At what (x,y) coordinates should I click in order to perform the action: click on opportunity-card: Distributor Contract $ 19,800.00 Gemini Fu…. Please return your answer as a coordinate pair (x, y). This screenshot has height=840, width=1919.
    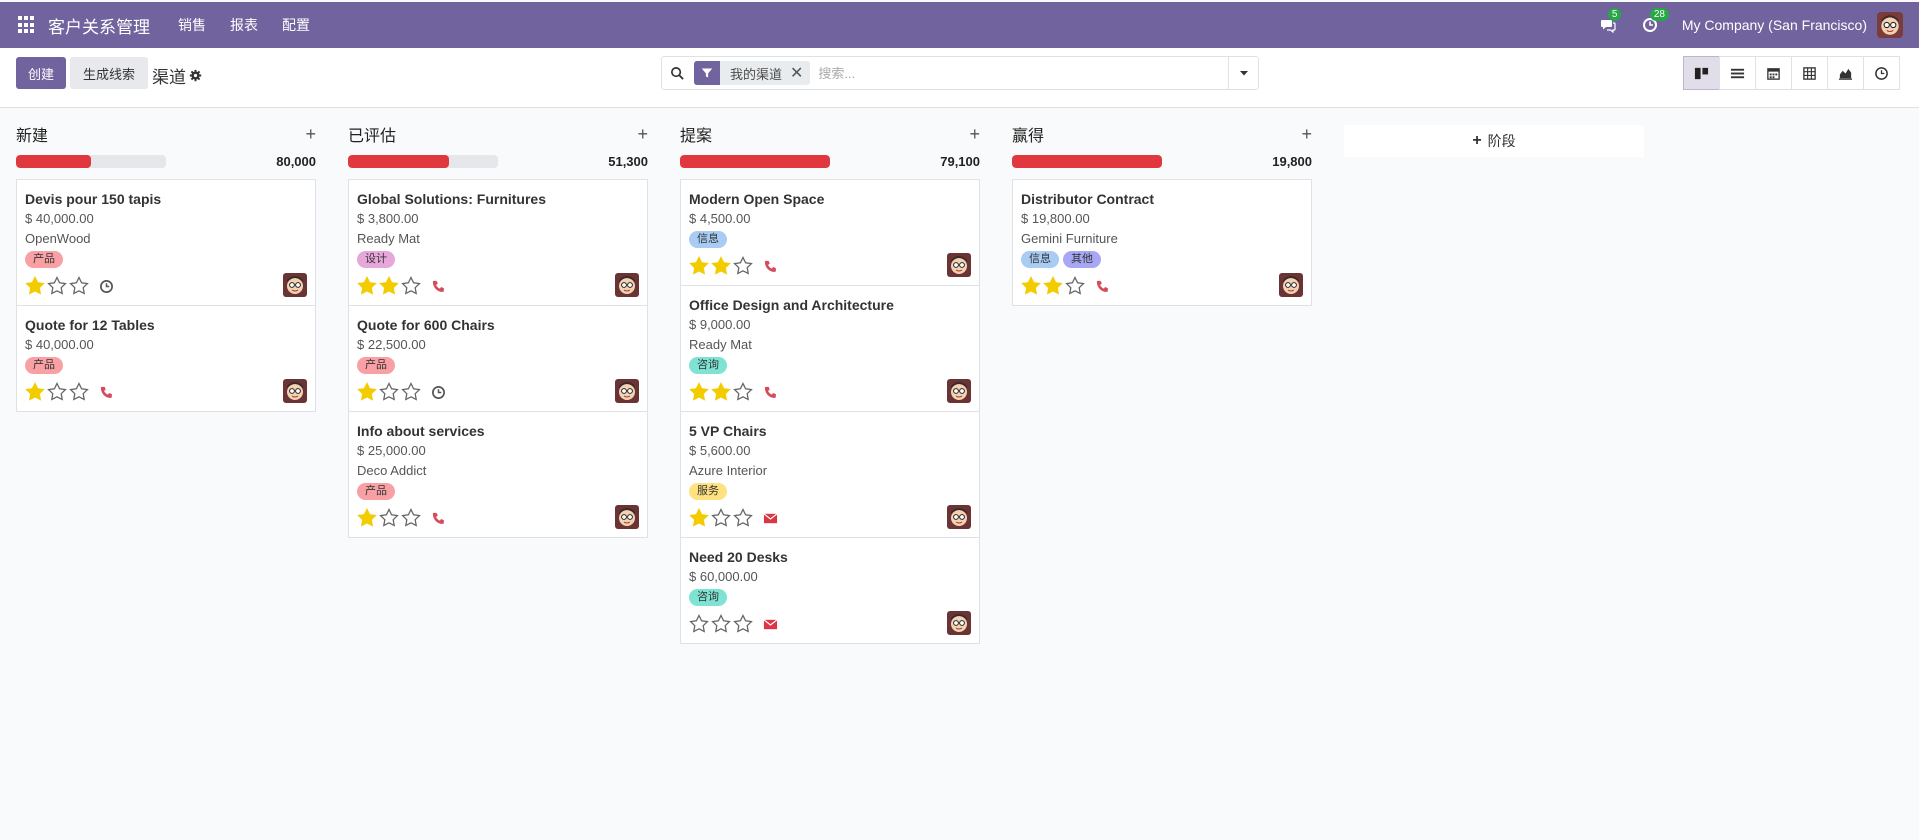
    Looking at the image, I should click on (1162, 242).